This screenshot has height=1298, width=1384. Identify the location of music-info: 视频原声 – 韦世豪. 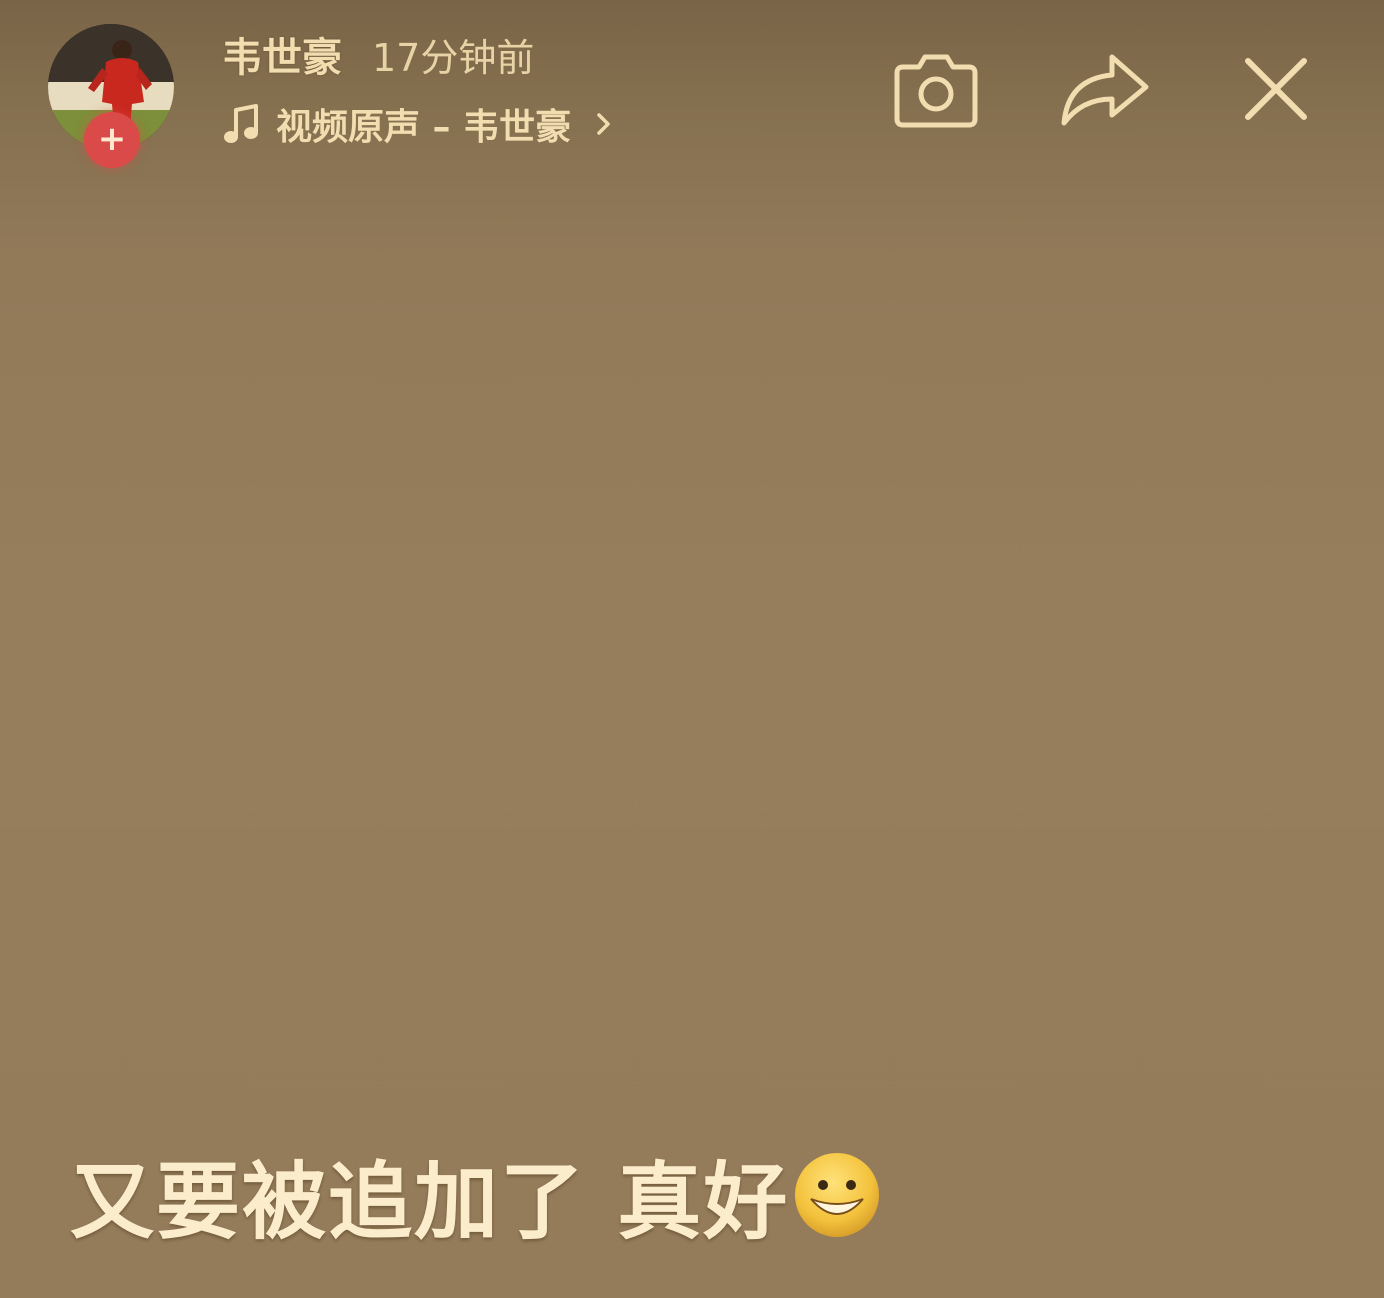
(418, 124).